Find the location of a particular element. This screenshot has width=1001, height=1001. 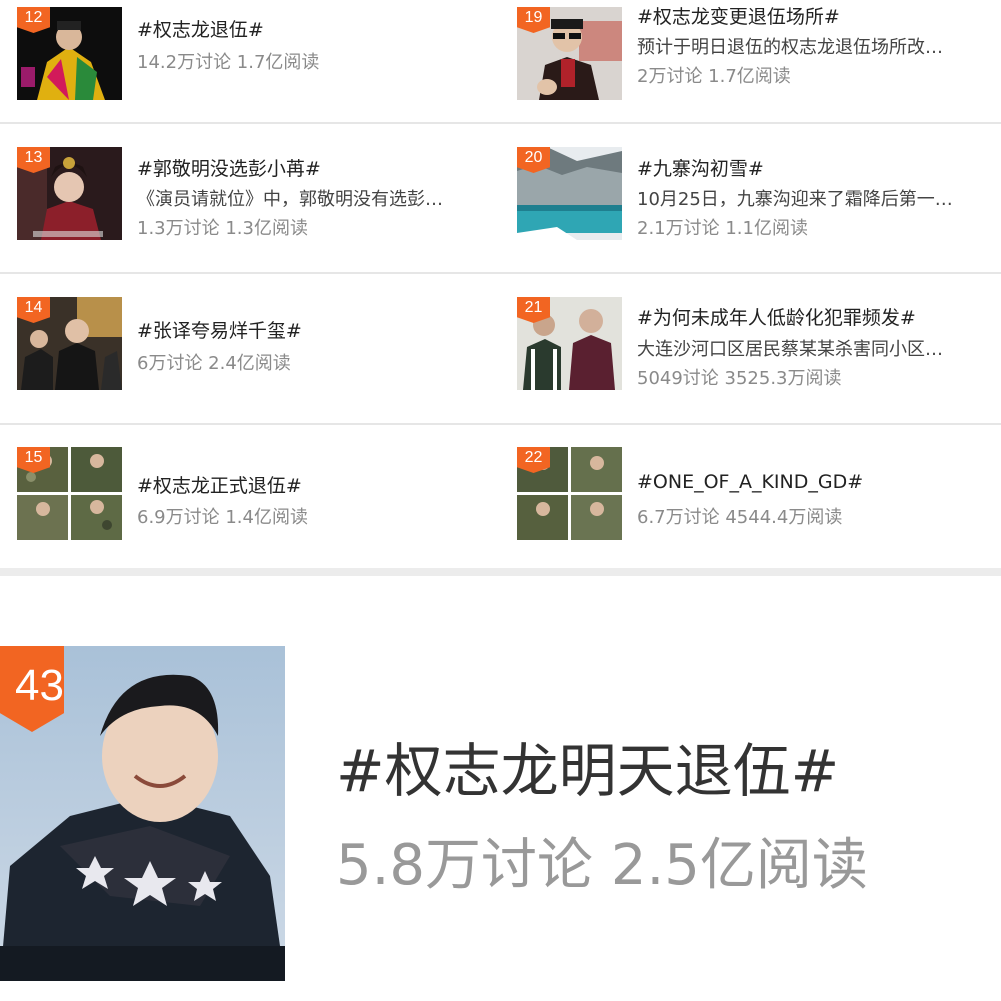

topic-card-15: 15 #权志龙正式退伍# 6.9万讨论 1.4亿阅读 is located at coordinates (242, 487).